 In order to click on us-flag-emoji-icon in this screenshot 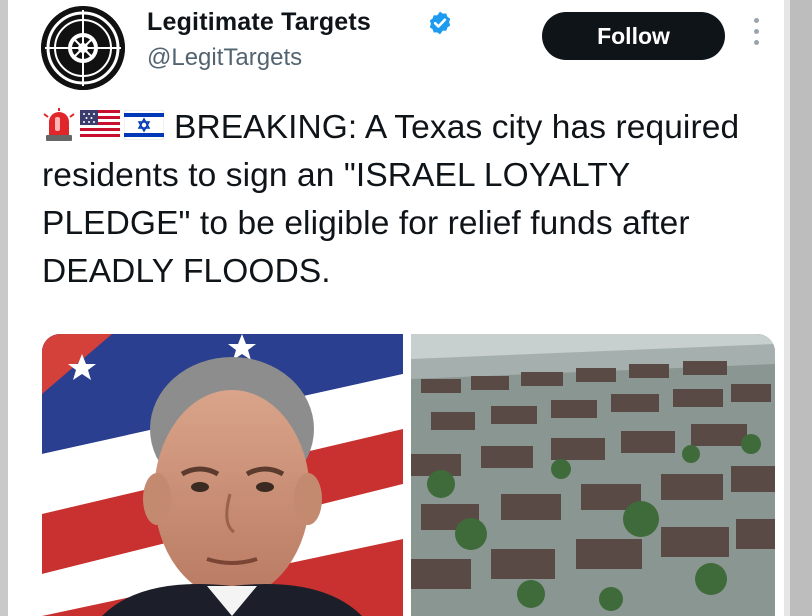, I will do `click(100, 125)`.